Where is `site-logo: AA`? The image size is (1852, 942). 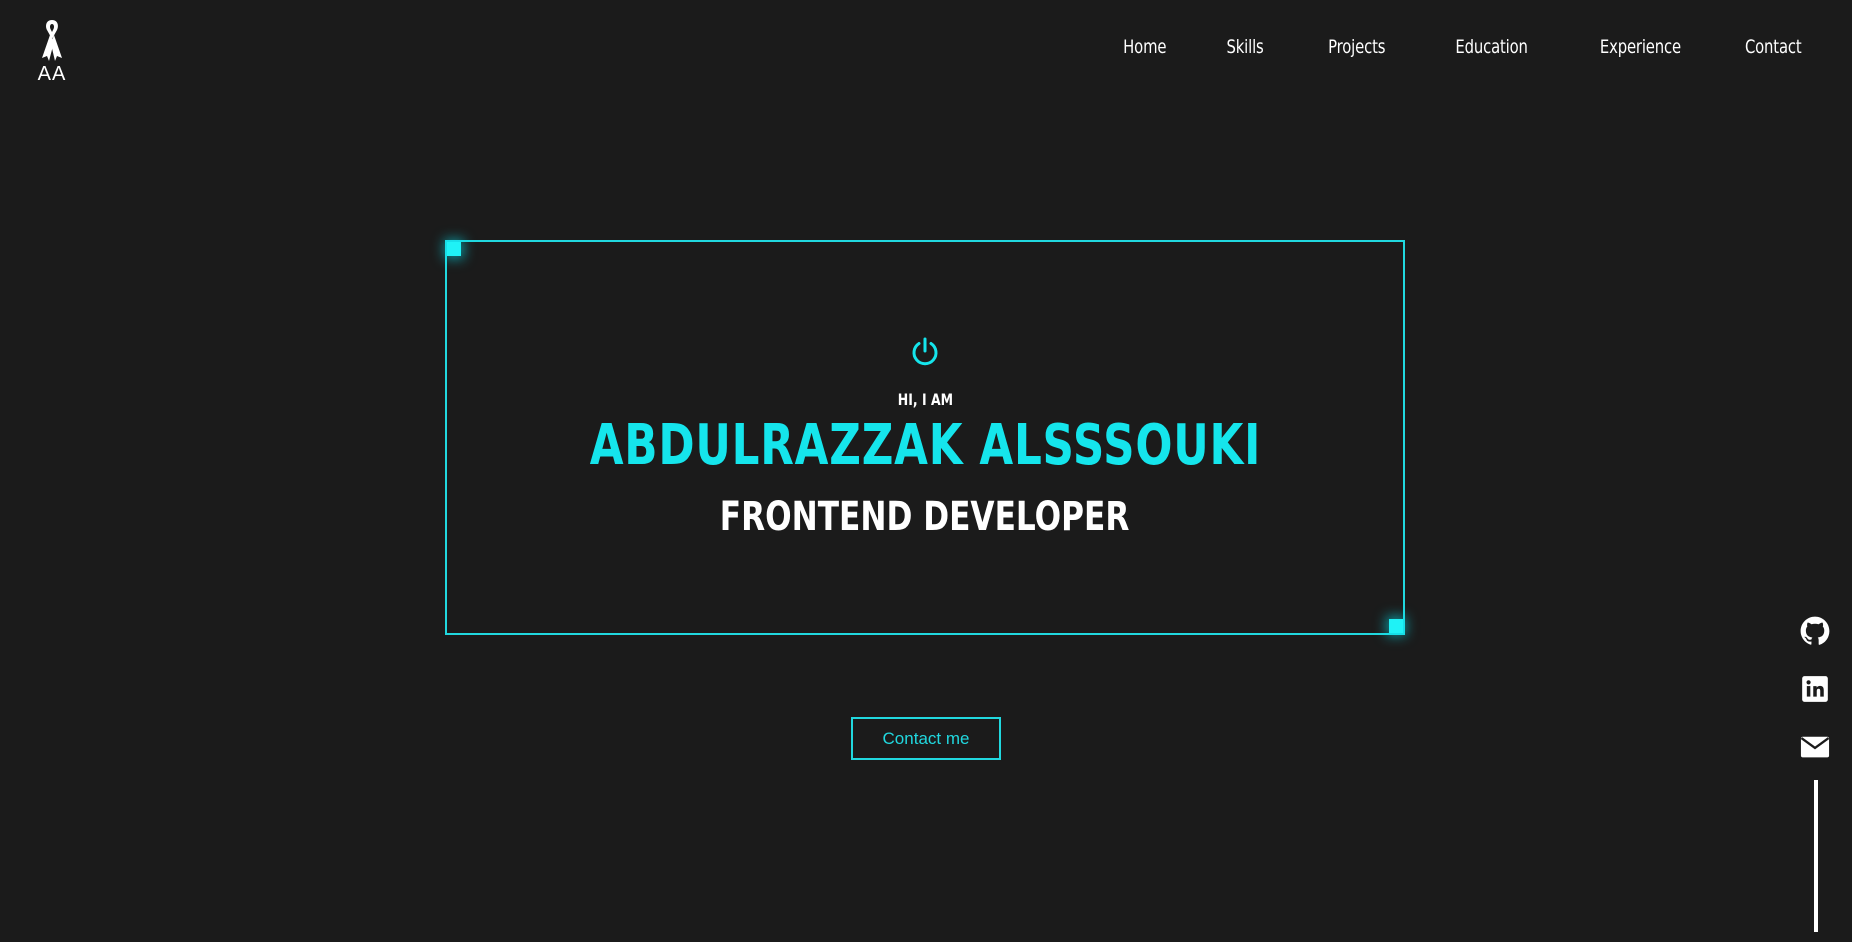
site-logo: AA is located at coordinates (52, 52).